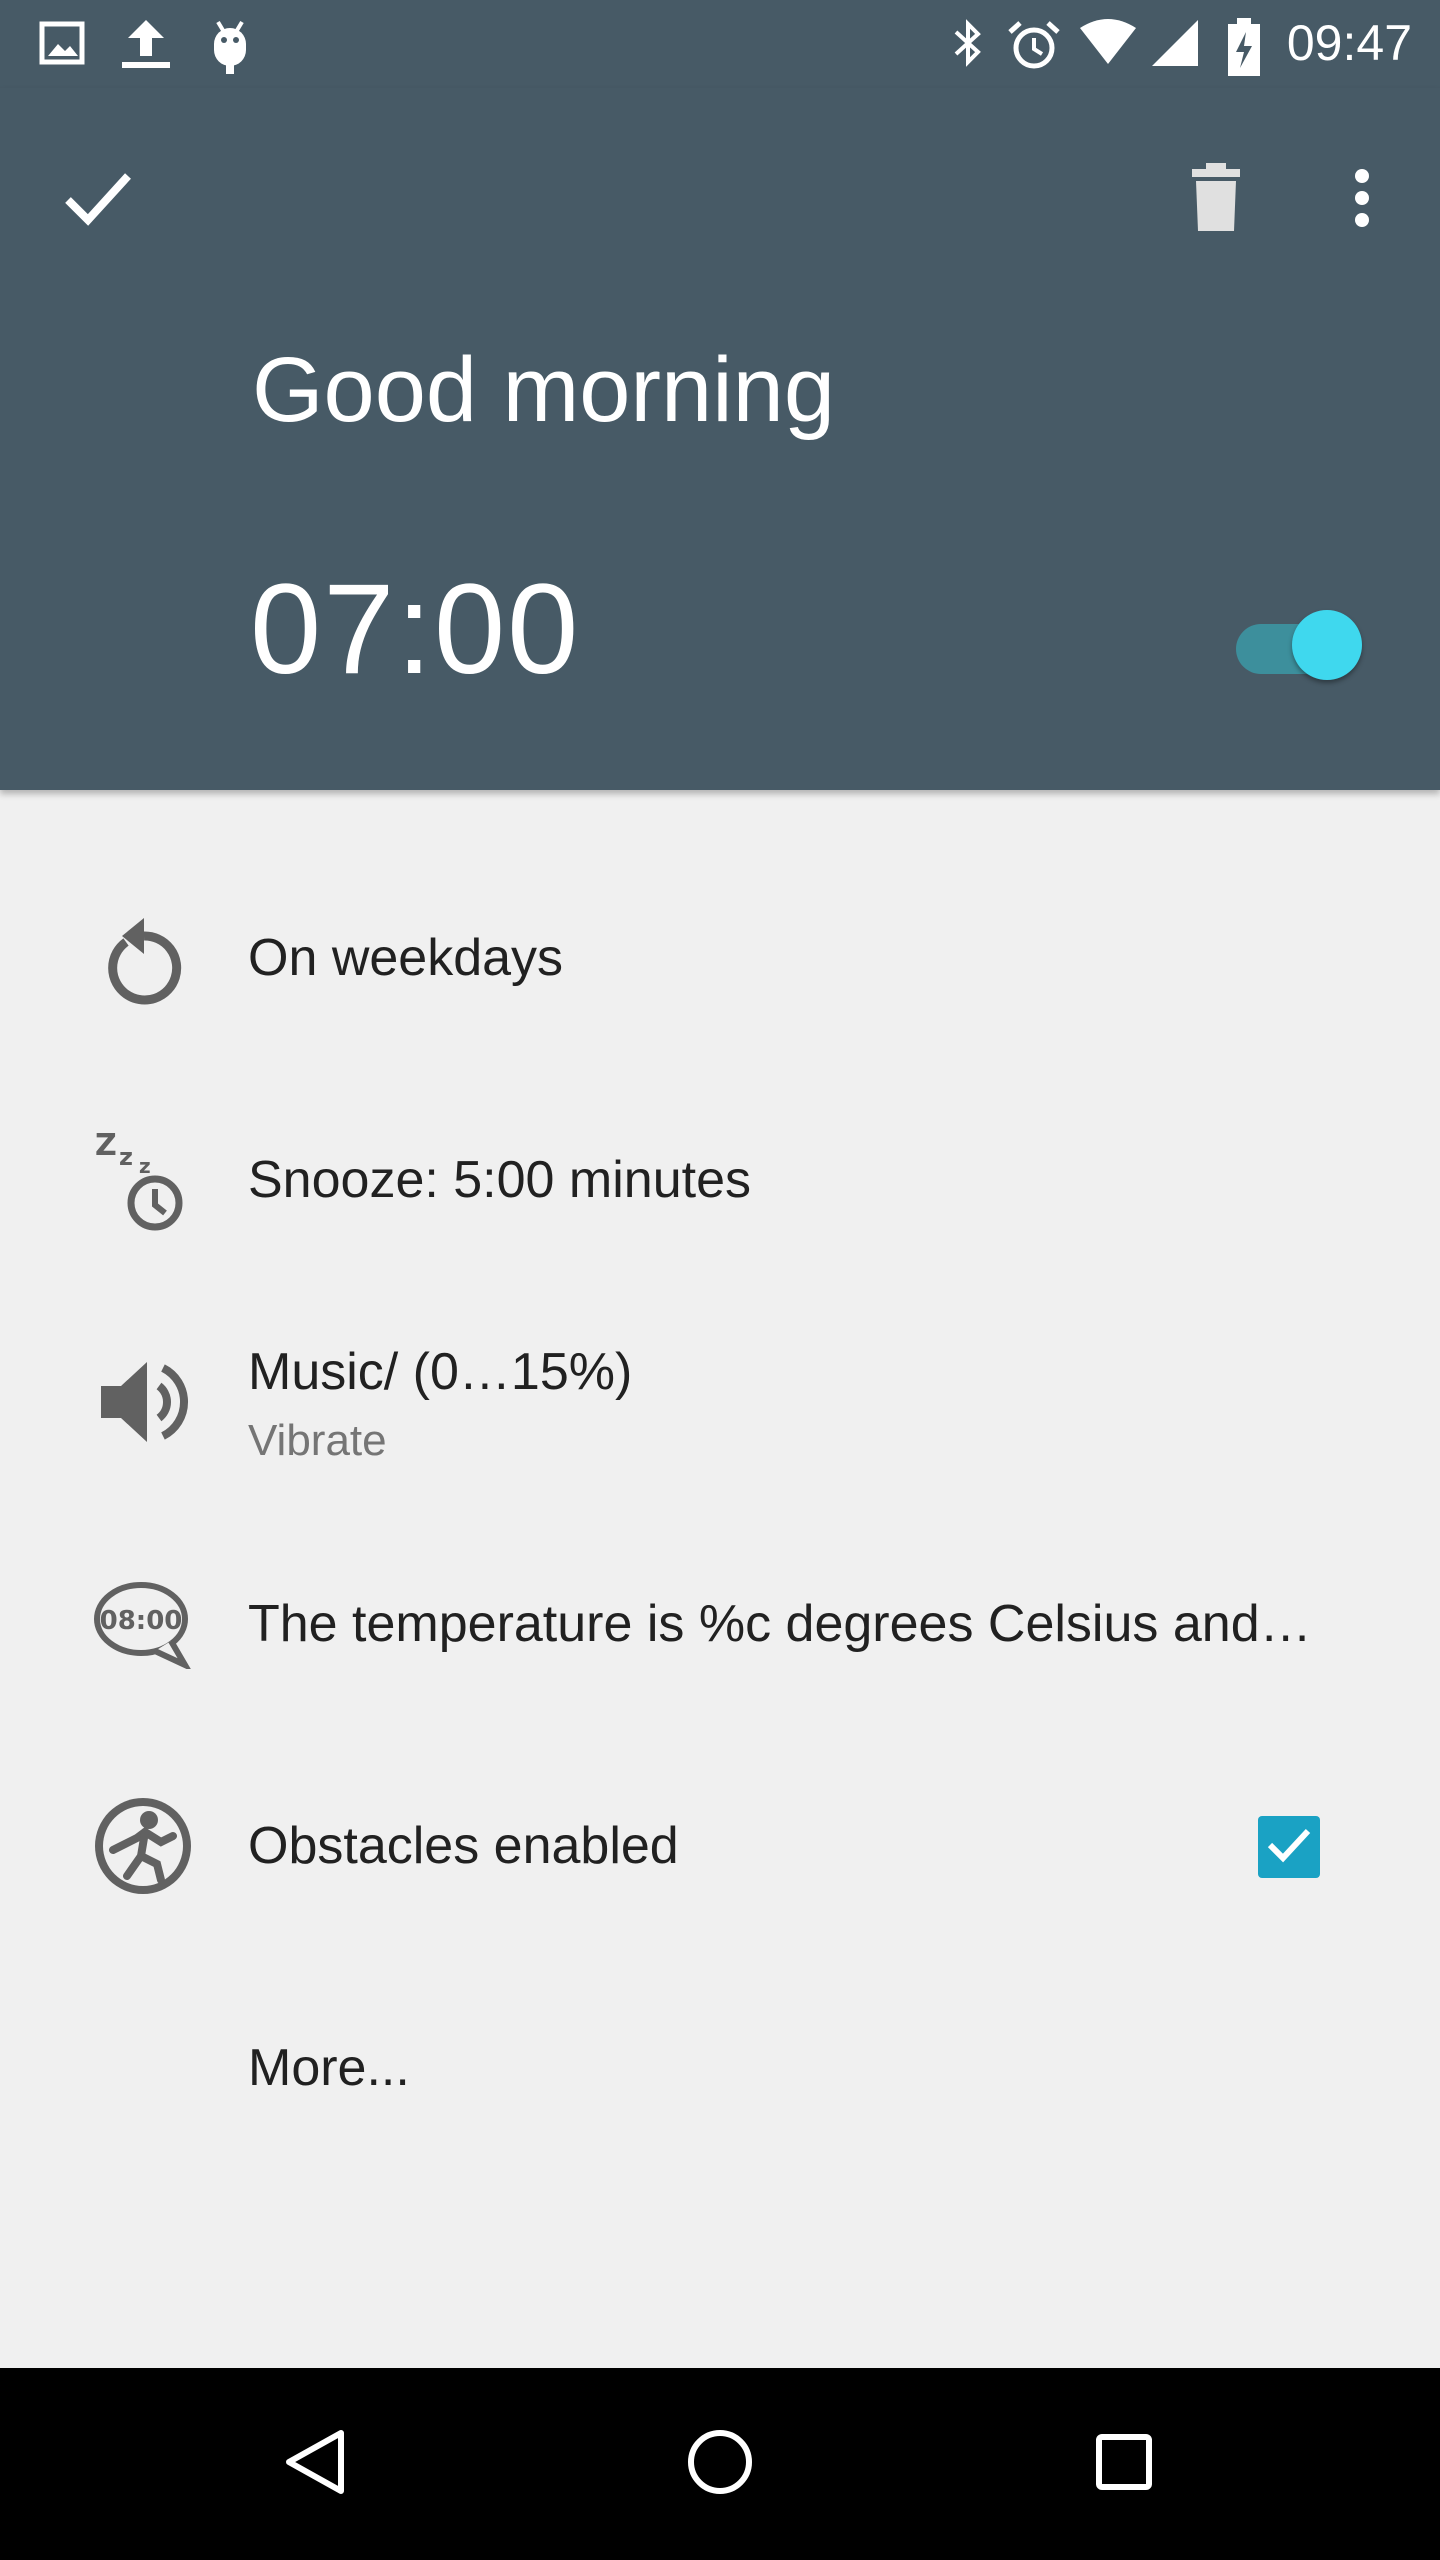 Image resolution: width=1440 pixels, height=2560 pixels. Describe the element at coordinates (141, 1621) in the screenshot. I see `svg-text: 08:00` at that location.